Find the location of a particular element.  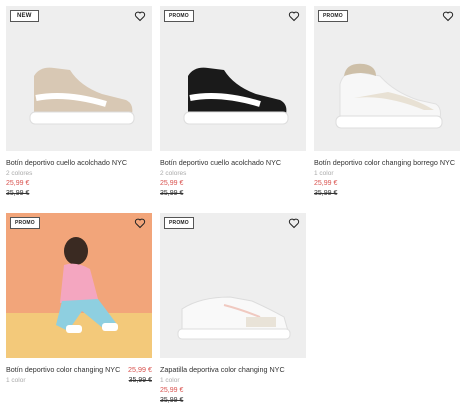

beige-sneaker-image is located at coordinates (79, 78).